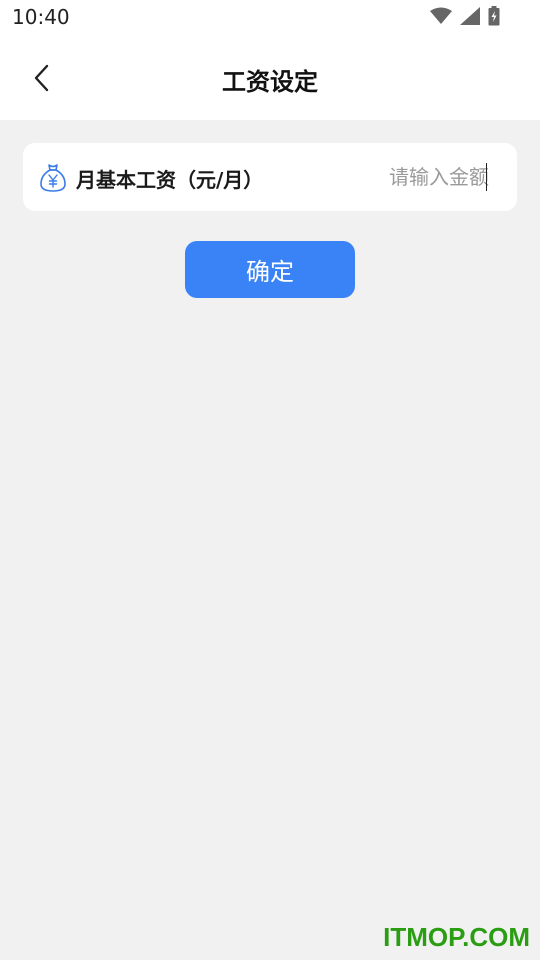  I want to click on status-time: 10:40, so click(41, 17).